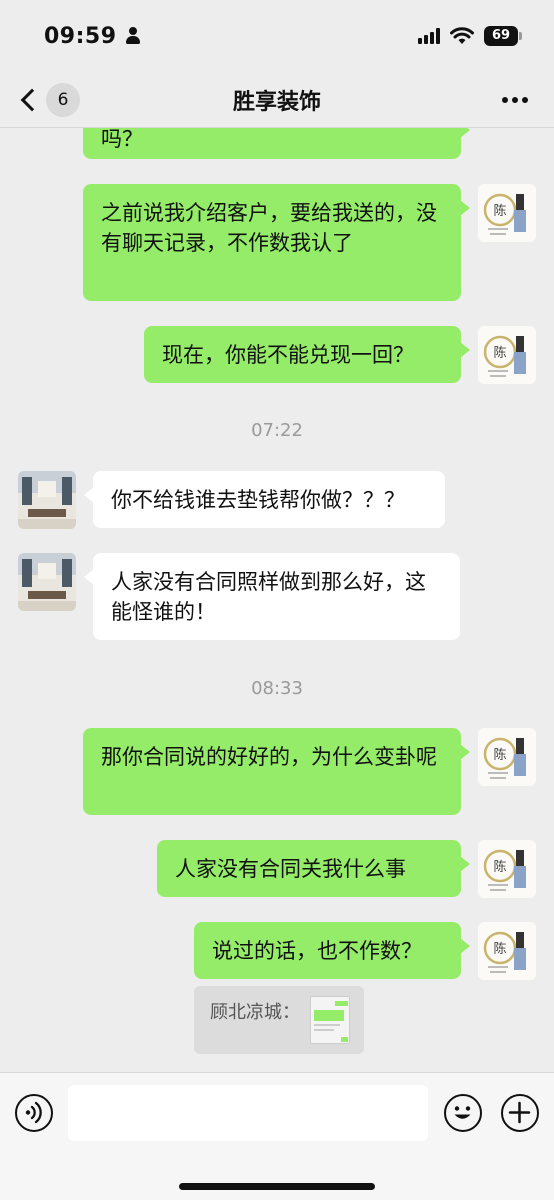  Describe the element at coordinates (277, 688) in the screenshot. I see `message-timestamp: 08:33` at that location.